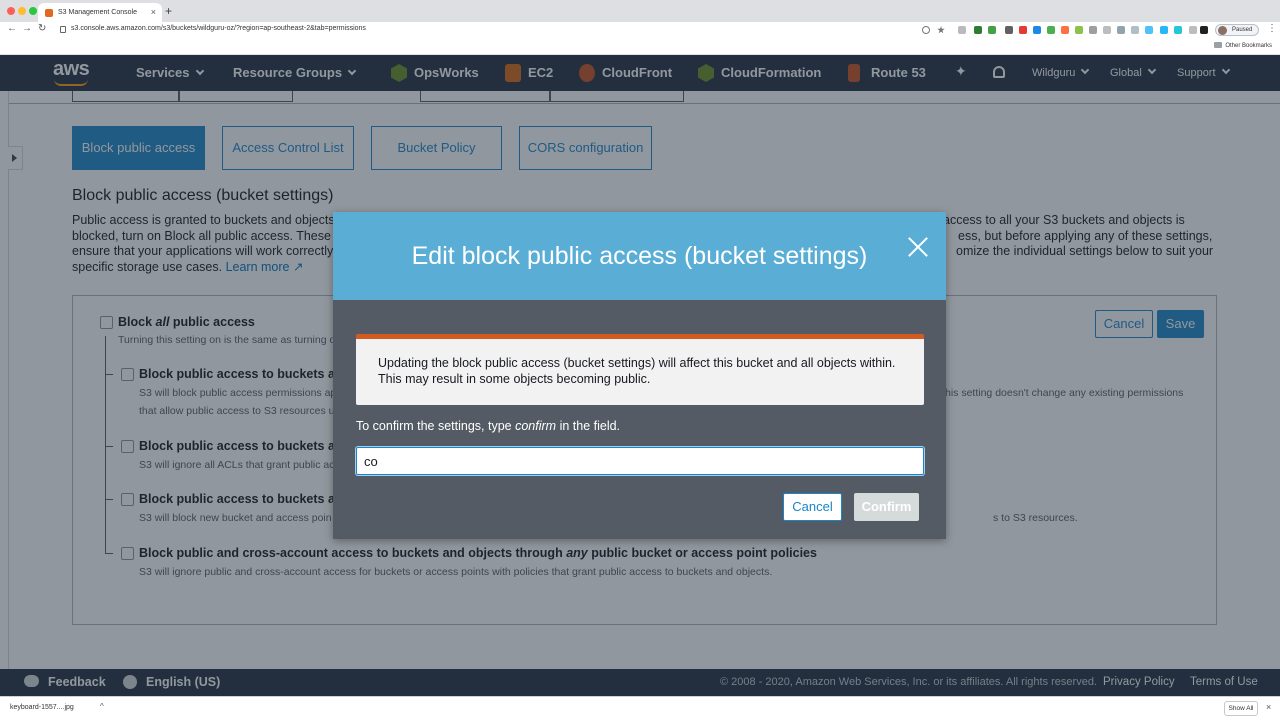 The image size is (1280, 720). I want to click on window-zoom-dot, so click(33, 11).